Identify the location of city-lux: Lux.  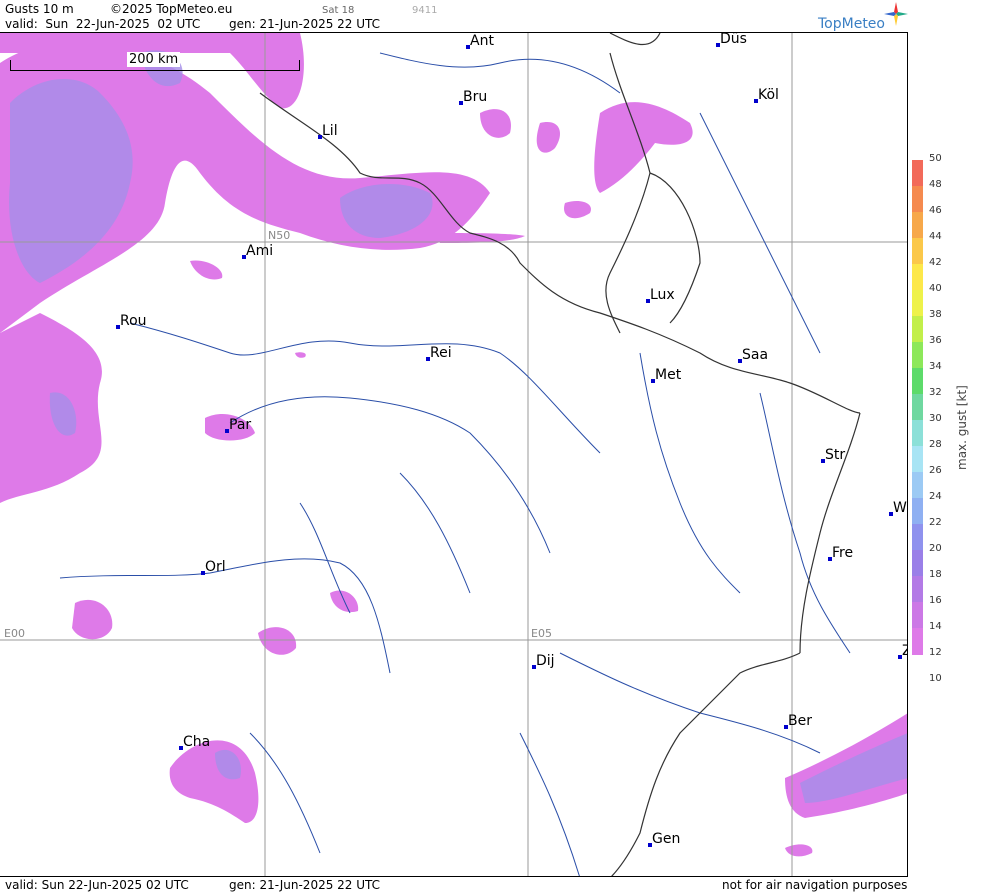
(660, 295).